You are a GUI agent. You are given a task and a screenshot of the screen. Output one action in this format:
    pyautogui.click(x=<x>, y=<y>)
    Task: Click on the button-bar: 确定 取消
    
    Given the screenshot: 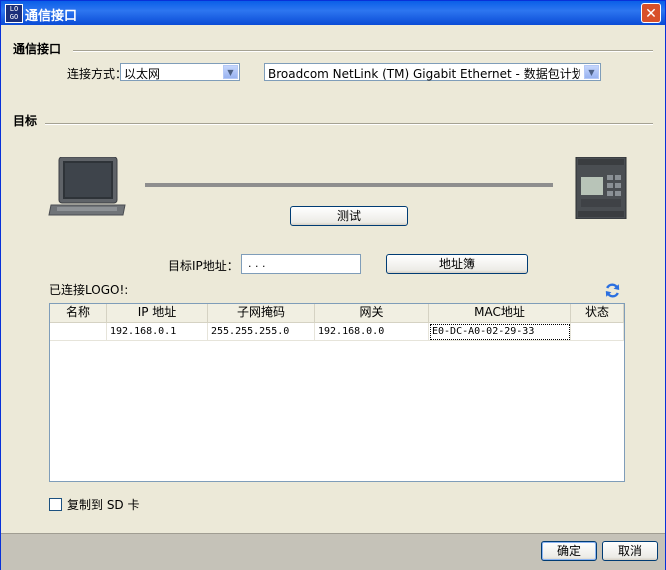 What is the action you would take?
    pyautogui.click(x=333, y=551)
    